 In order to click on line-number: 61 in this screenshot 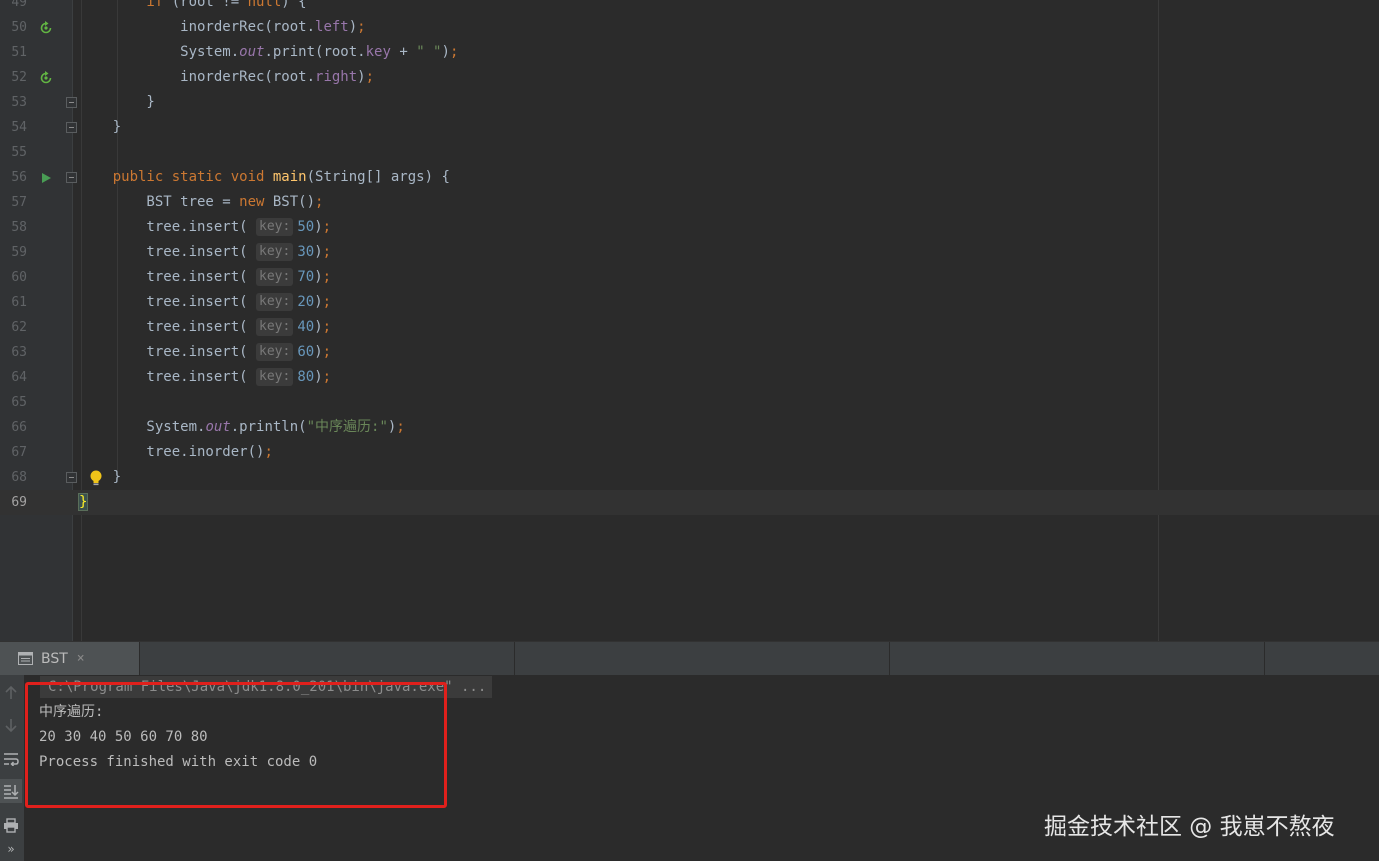, I will do `click(13, 302)`.